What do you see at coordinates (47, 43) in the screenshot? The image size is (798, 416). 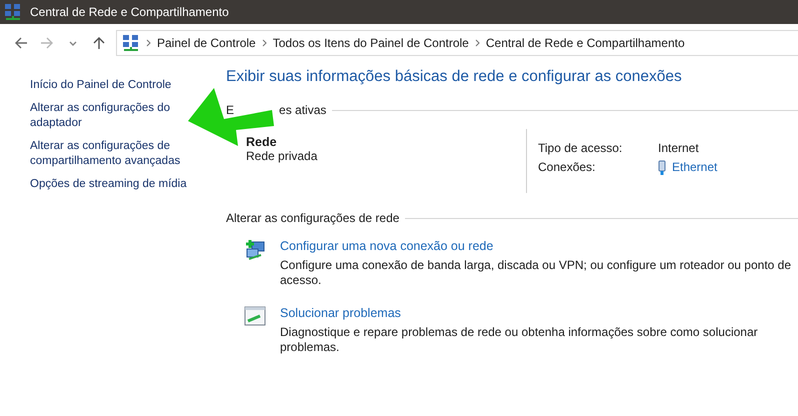 I see `right-arrow-icon` at bounding box center [47, 43].